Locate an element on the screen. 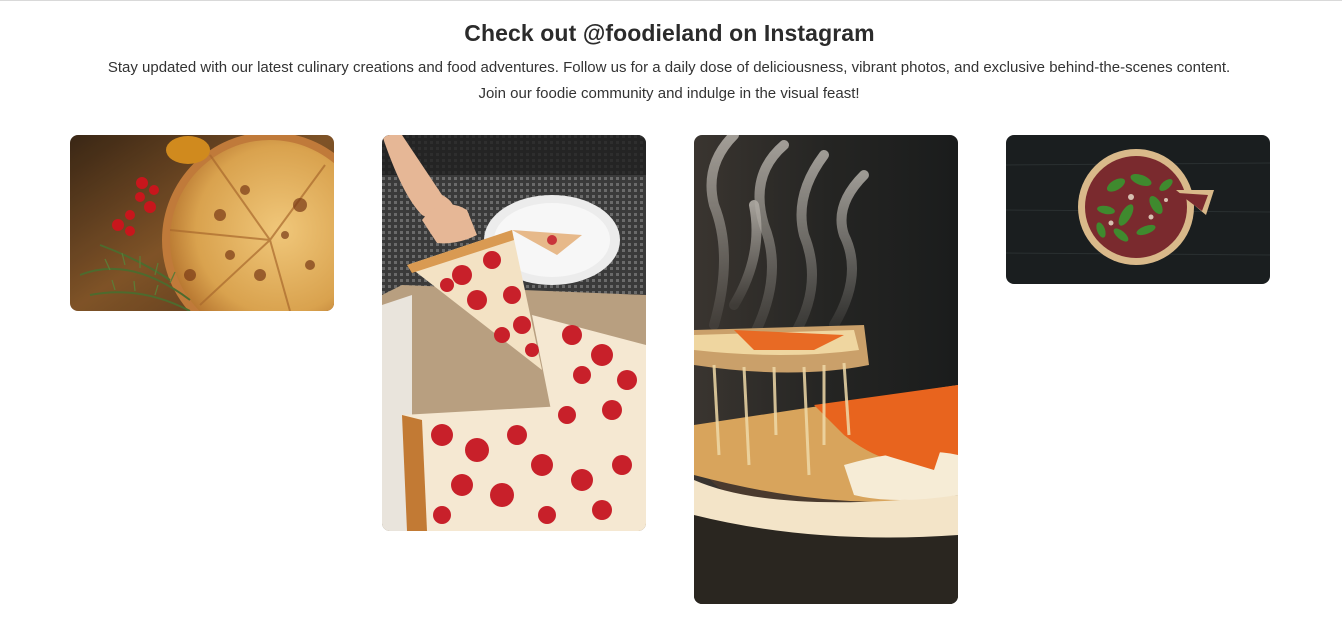  post-image-pepperoni-pizza is located at coordinates (514, 333).